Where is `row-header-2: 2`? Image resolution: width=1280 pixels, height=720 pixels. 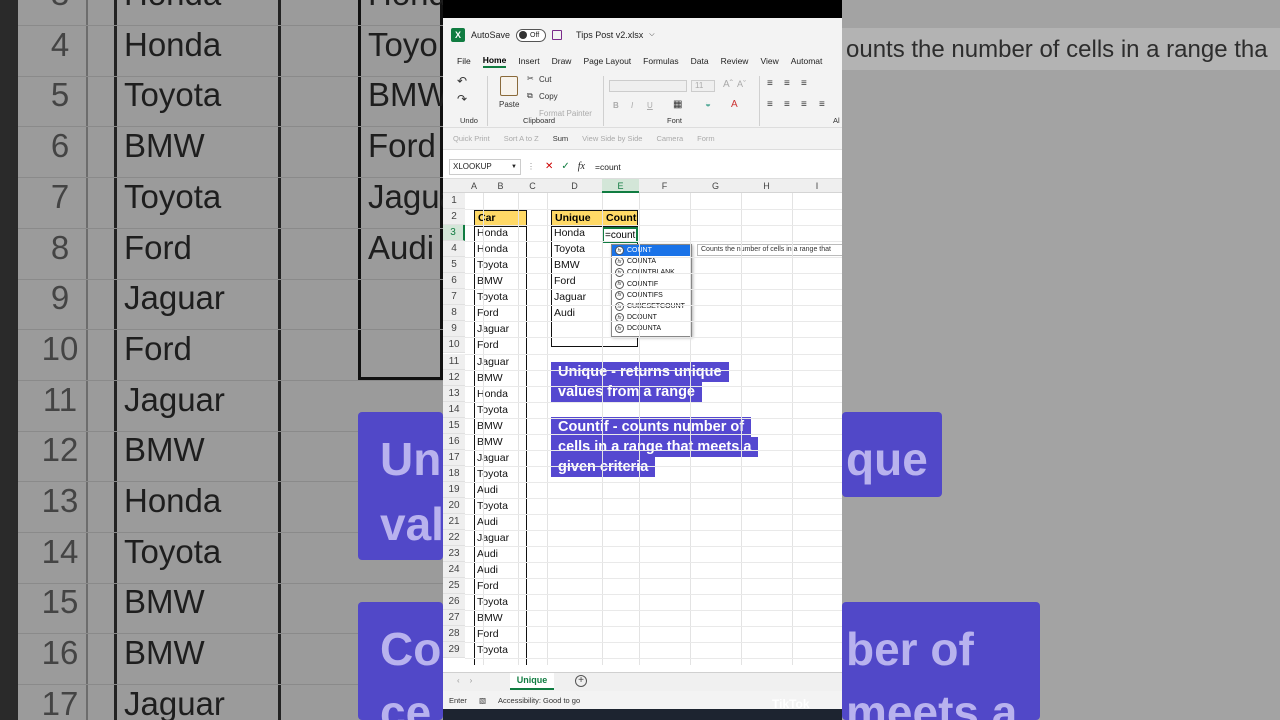
row-header-2: 2 is located at coordinates (454, 217).